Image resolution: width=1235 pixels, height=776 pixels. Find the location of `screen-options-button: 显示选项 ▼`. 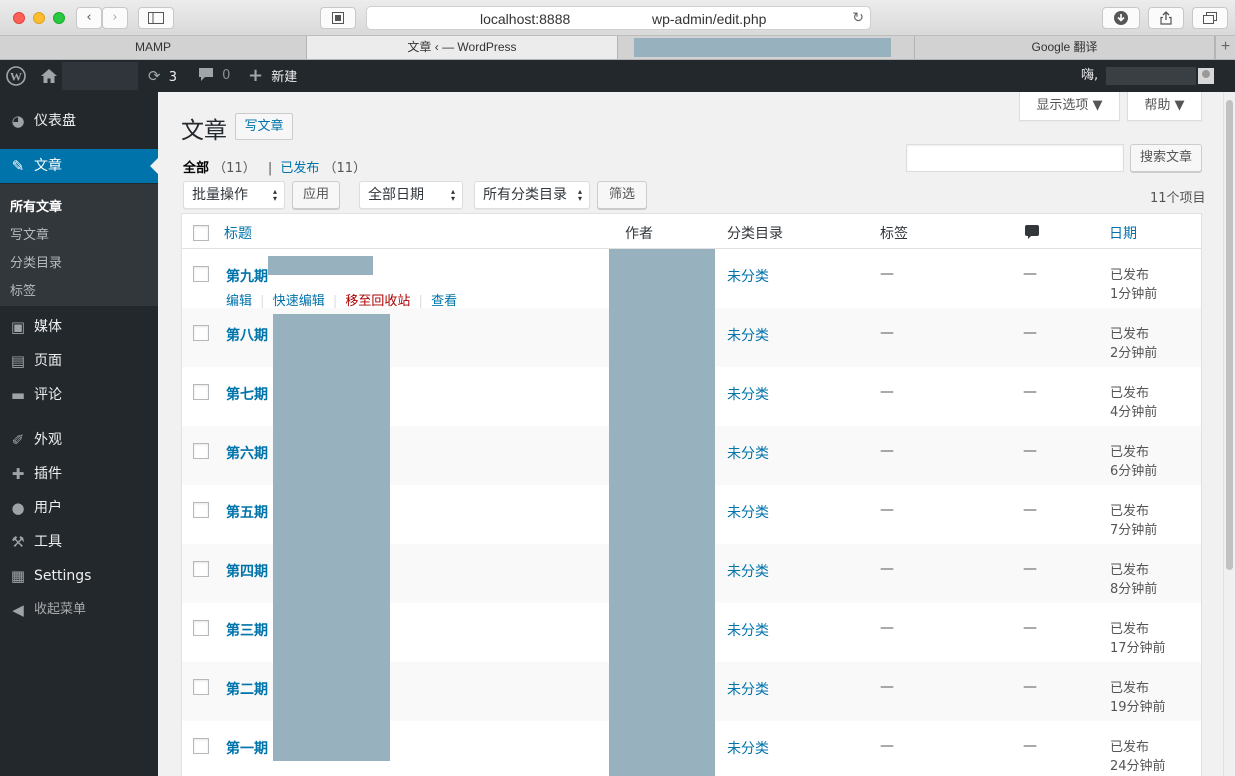

screen-options-button: 显示选项 ▼ is located at coordinates (1069, 106).